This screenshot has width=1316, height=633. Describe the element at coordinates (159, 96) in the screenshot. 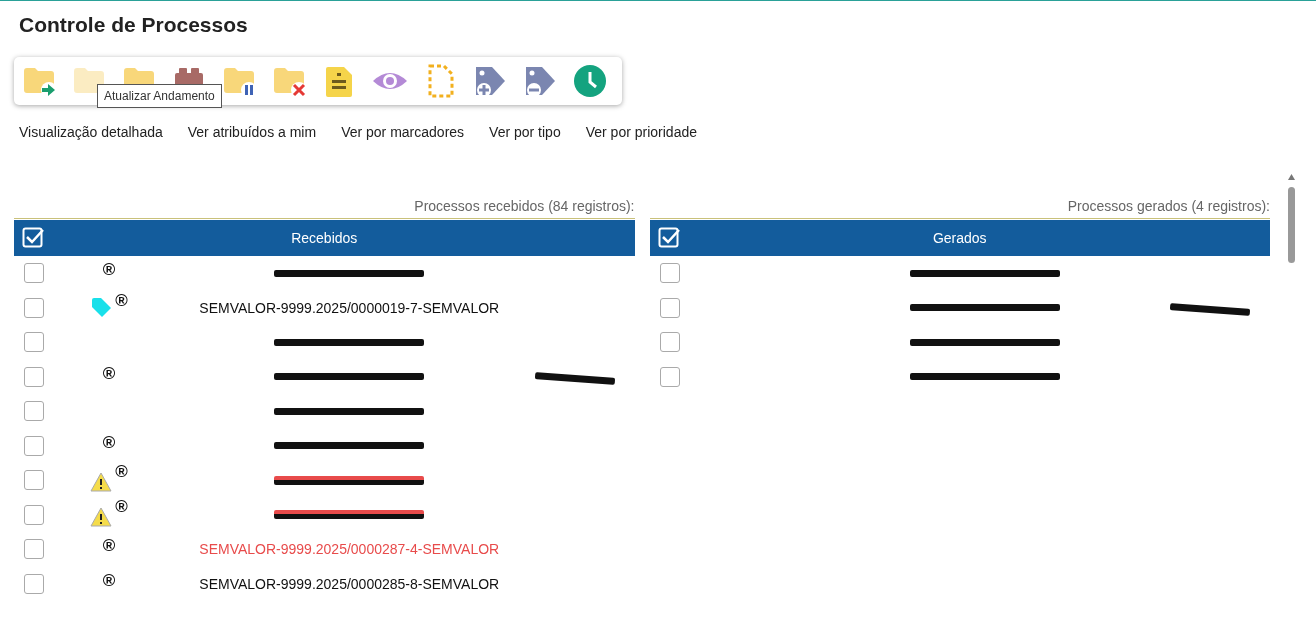

I see `tooltip: Atualizar Andamento` at that location.